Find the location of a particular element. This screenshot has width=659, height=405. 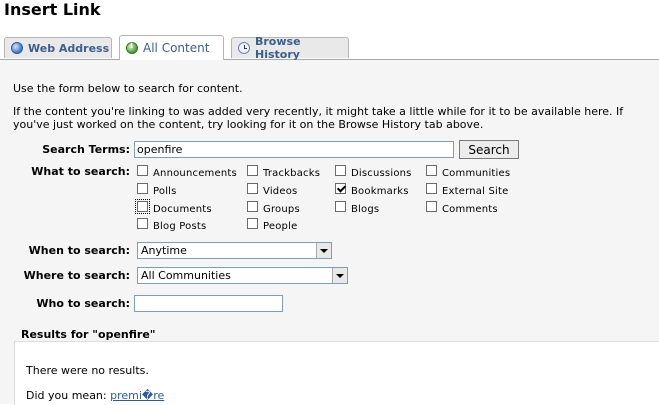

tab-browse-history: Browse History is located at coordinates (290, 48).